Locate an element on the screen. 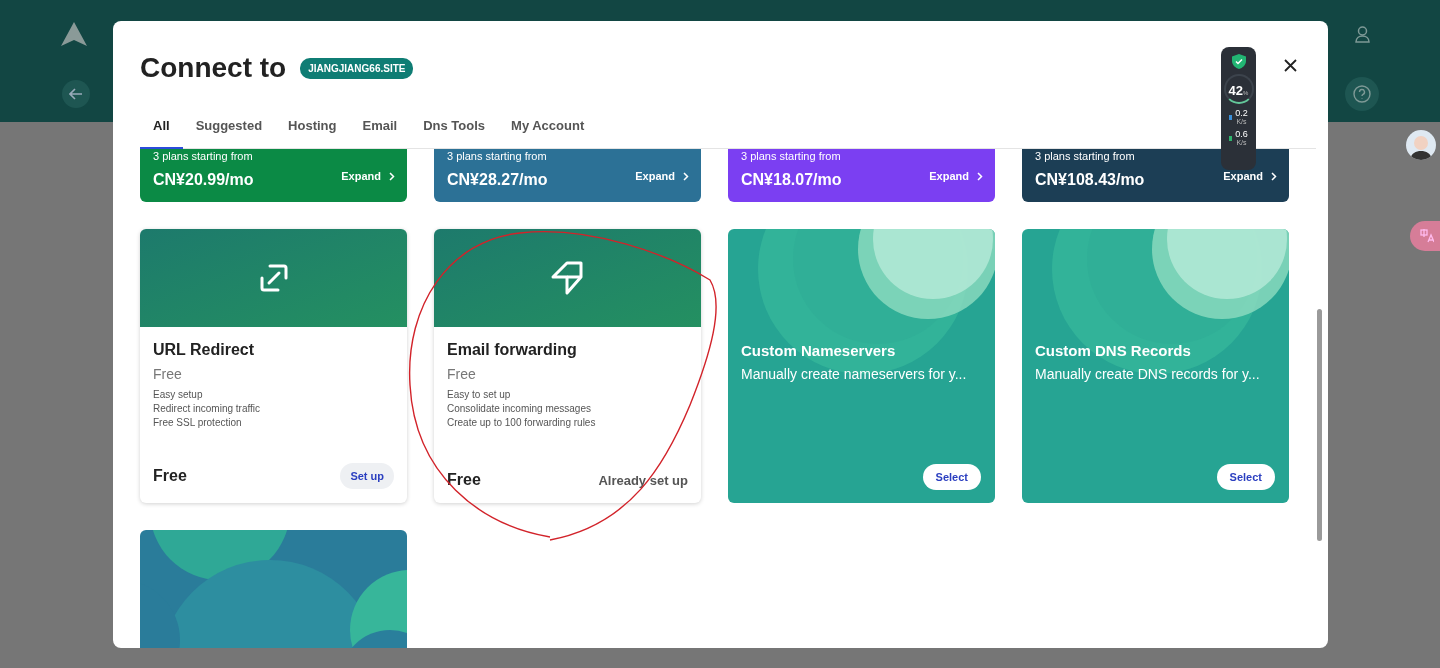 The width and height of the screenshot is (1440, 668). dialog-title: Connect to is located at coordinates (213, 68).